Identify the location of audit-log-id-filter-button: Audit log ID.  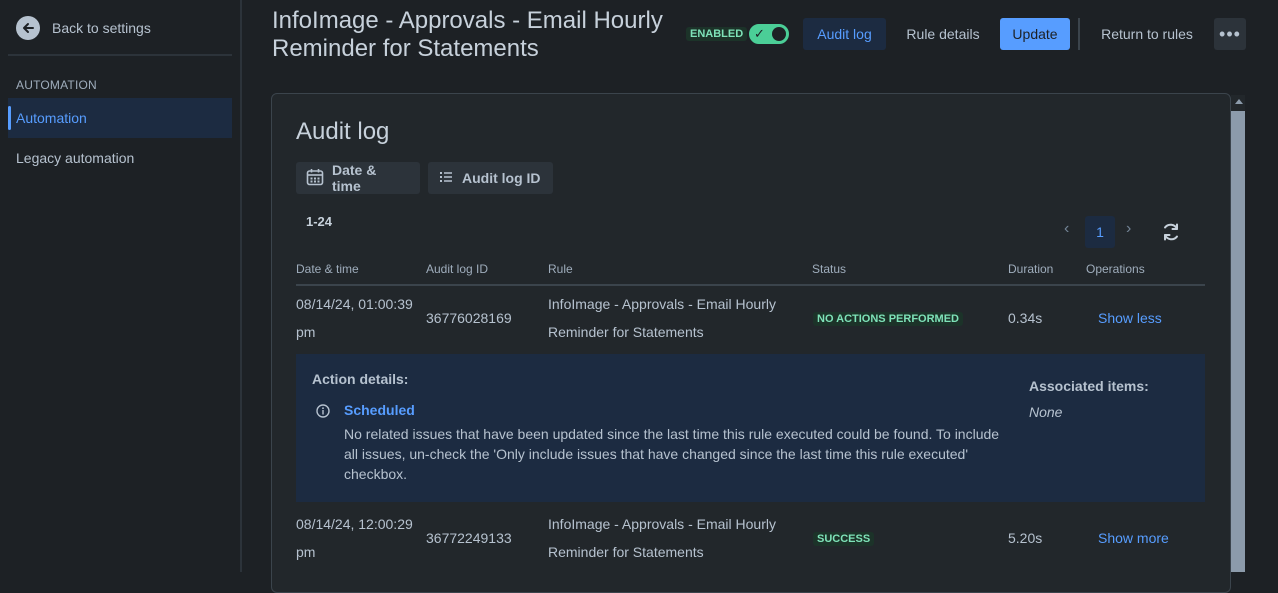
(490, 178).